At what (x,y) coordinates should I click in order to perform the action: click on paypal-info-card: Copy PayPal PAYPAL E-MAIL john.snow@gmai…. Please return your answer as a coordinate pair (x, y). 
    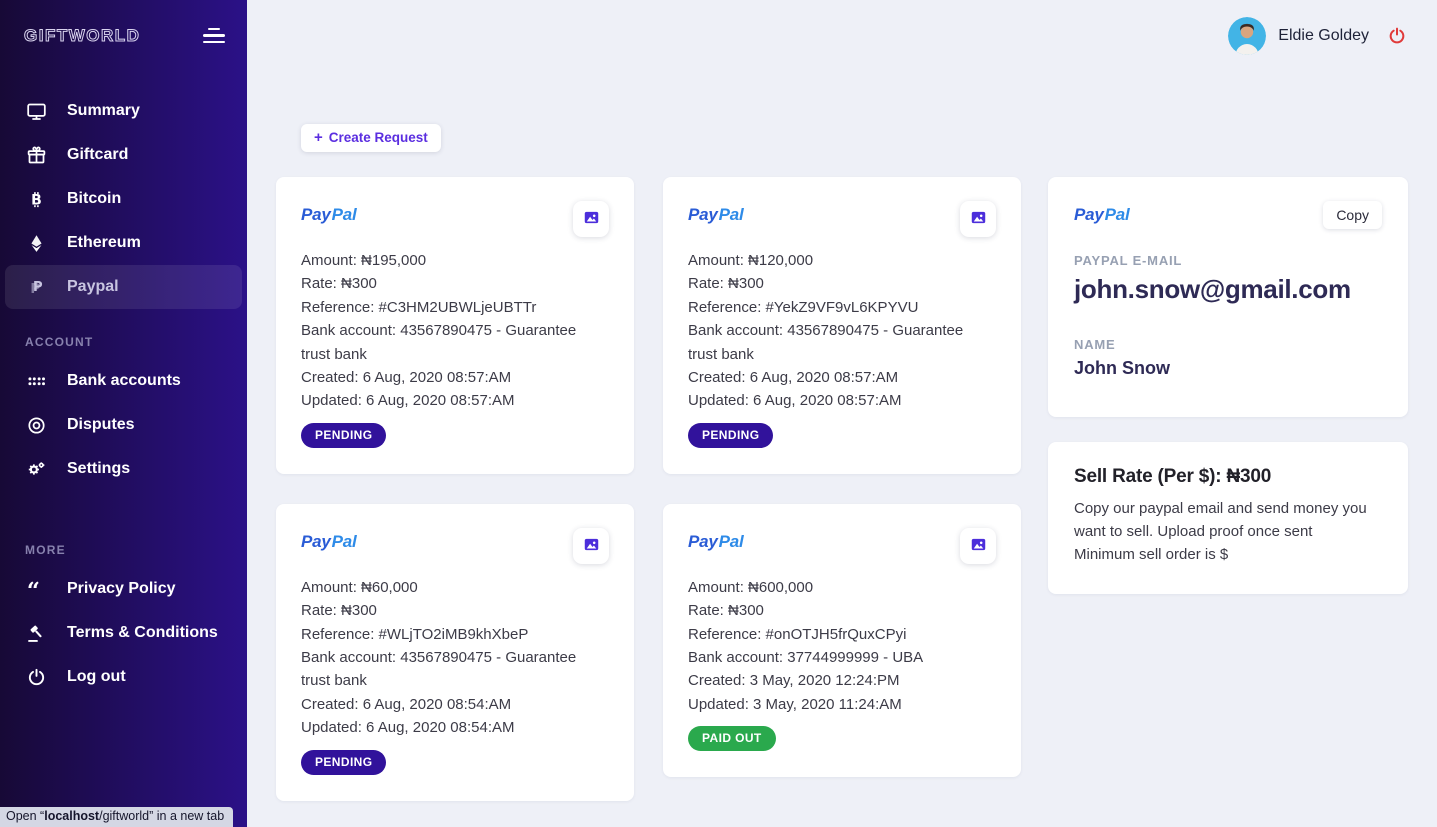
    Looking at the image, I should click on (1228, 297).